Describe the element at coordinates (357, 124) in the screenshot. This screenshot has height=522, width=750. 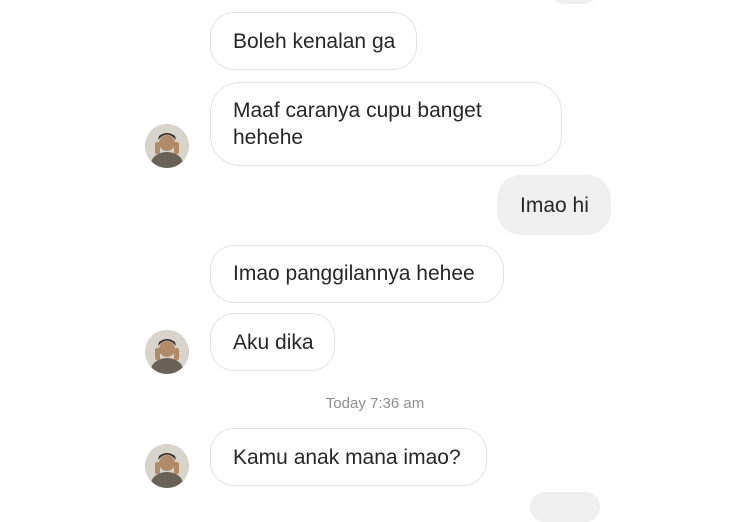
I see `message-text: Maaf caranya cupu banget hehehe` at that location.